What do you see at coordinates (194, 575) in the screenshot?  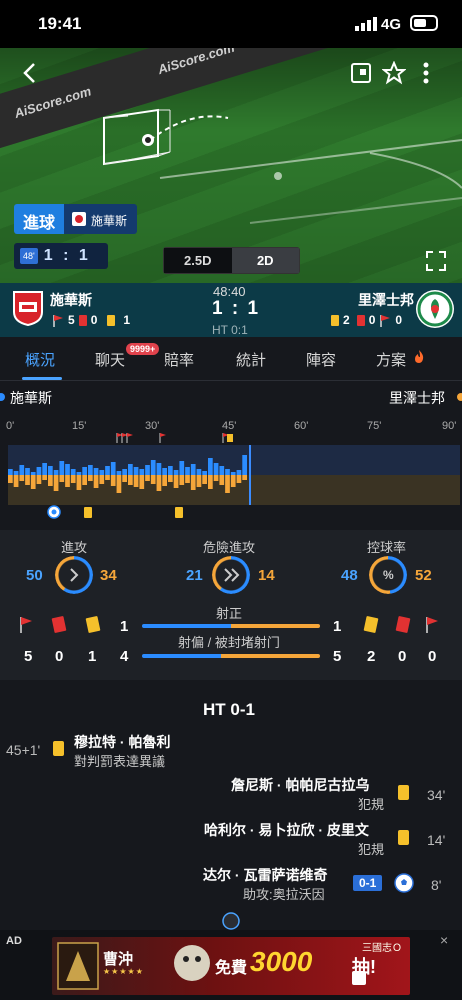 I see `dangerous-home: 21` at bounding box center [194, 575].